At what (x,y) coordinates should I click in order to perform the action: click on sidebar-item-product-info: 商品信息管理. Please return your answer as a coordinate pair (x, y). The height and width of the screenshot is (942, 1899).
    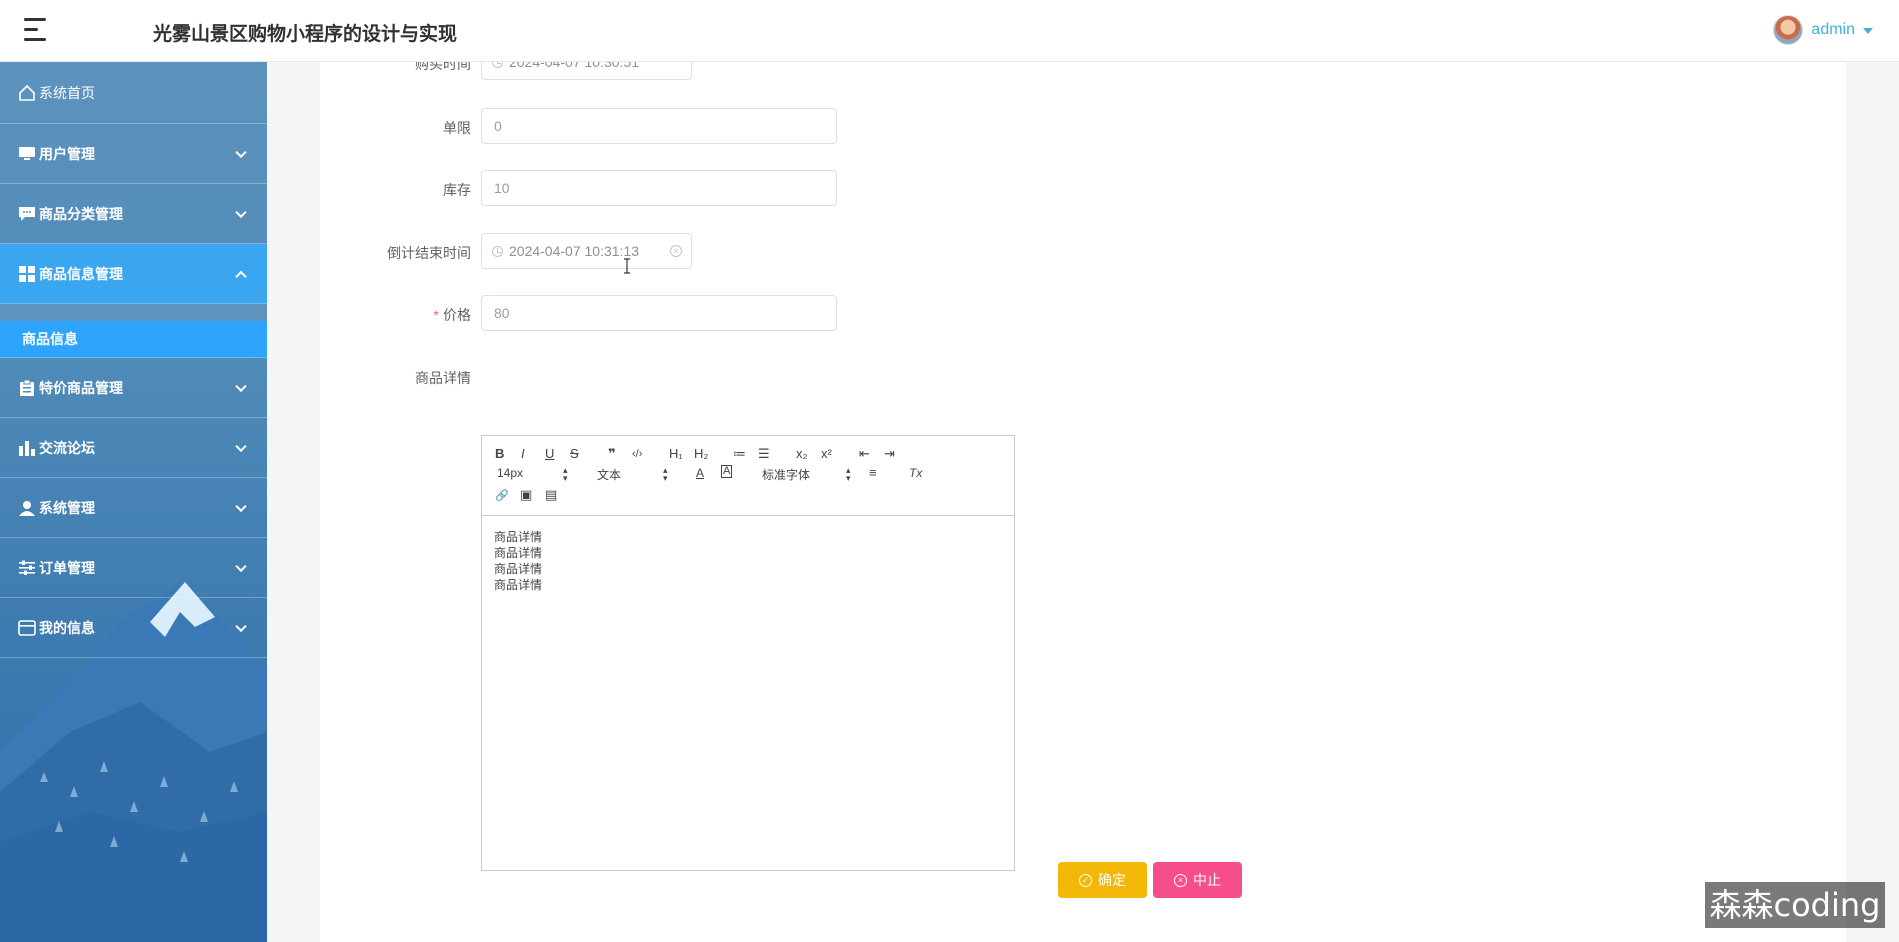
    Looking at the image, I should click on (133, 274).